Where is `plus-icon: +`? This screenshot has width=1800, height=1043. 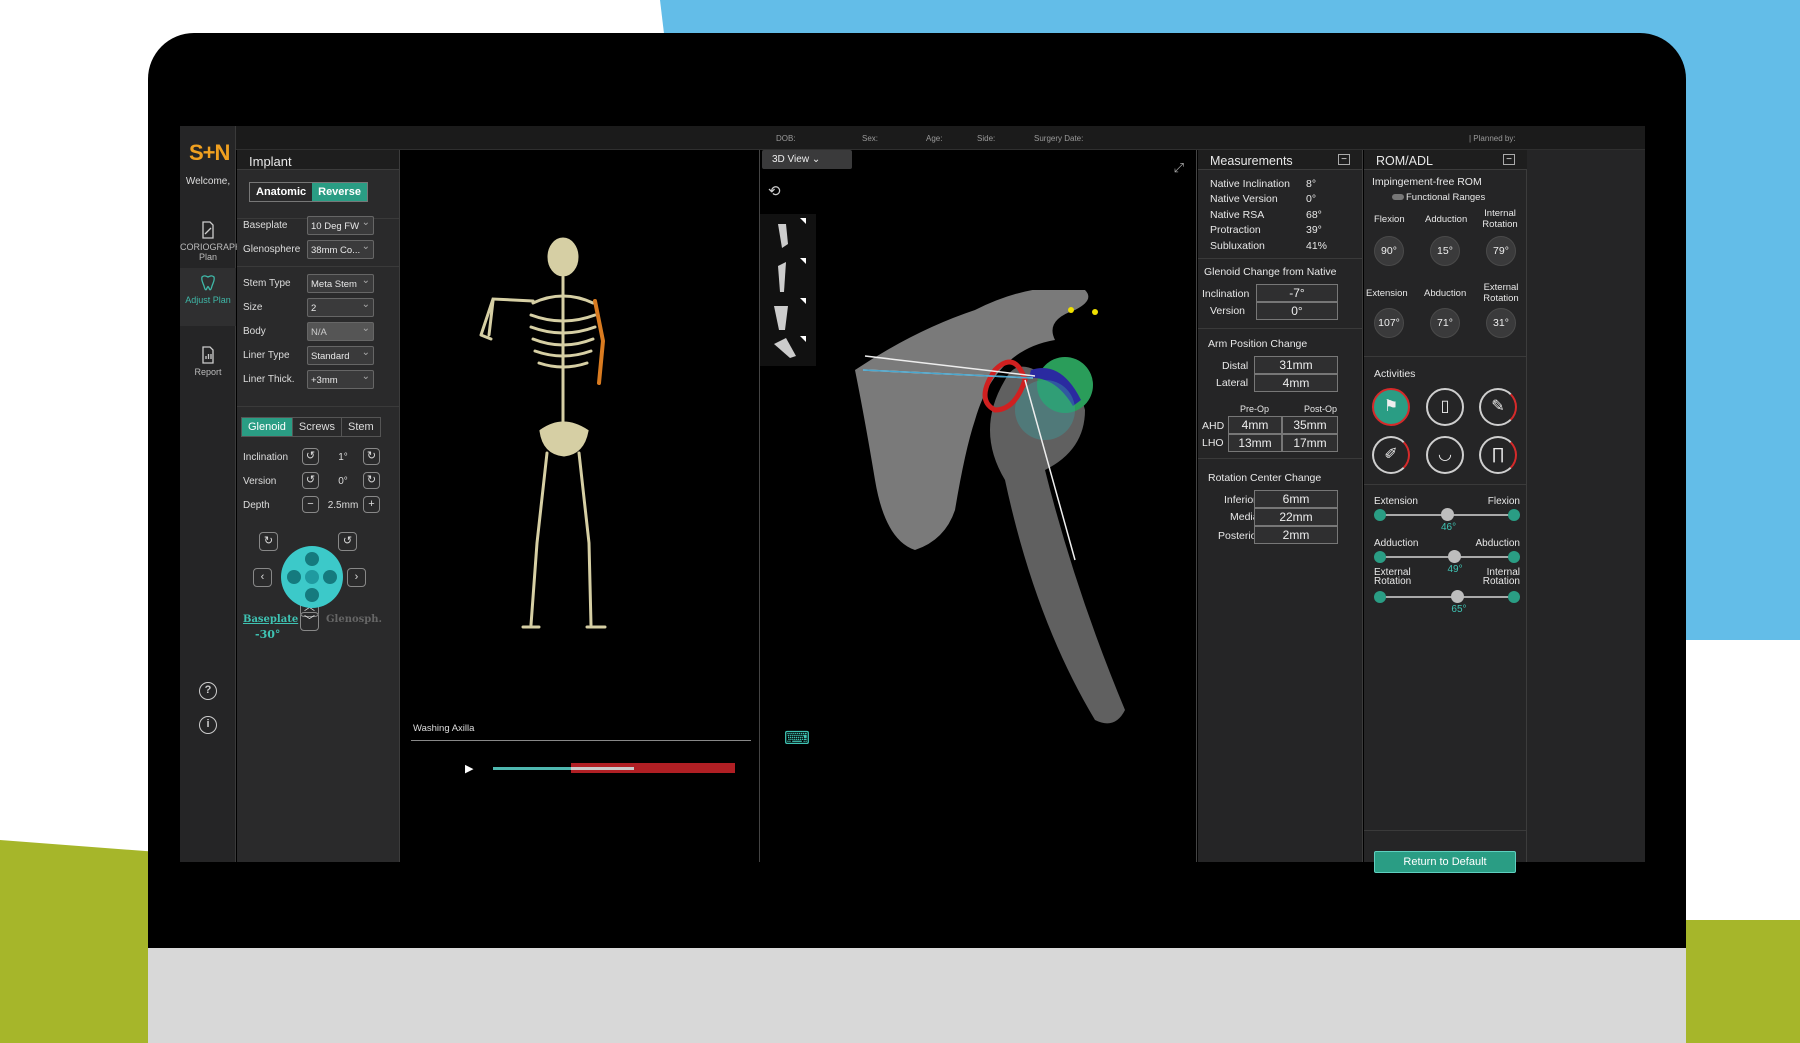
plus-icon: + is located at coordinates (371, 504).